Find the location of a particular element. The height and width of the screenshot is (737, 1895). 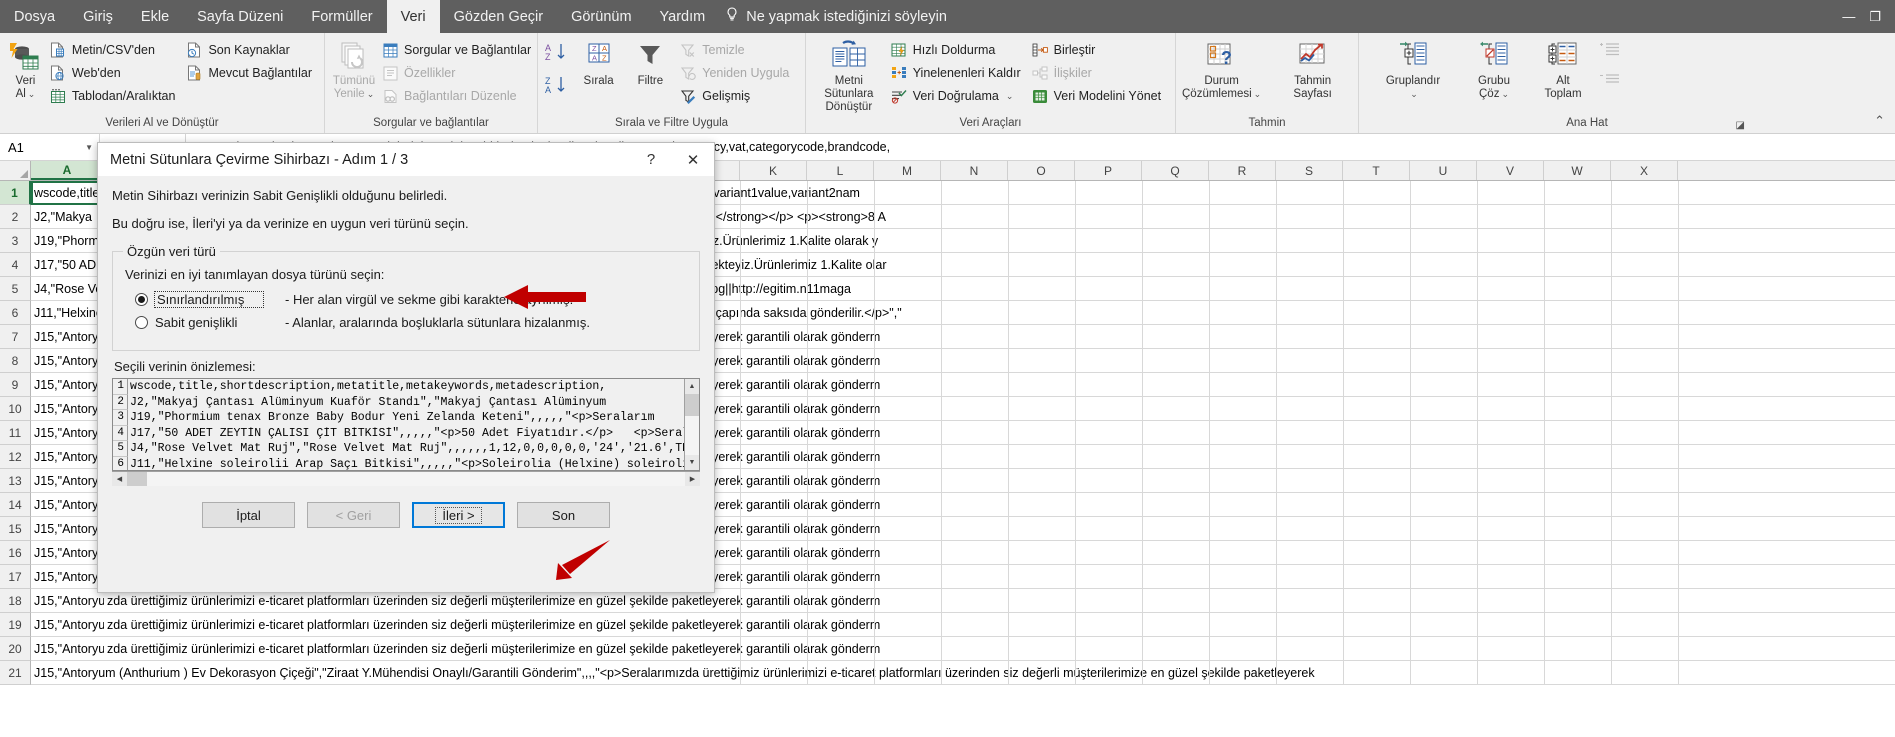

get-data-button: Veri Al ⌄ is located at coordinates (25, 68).